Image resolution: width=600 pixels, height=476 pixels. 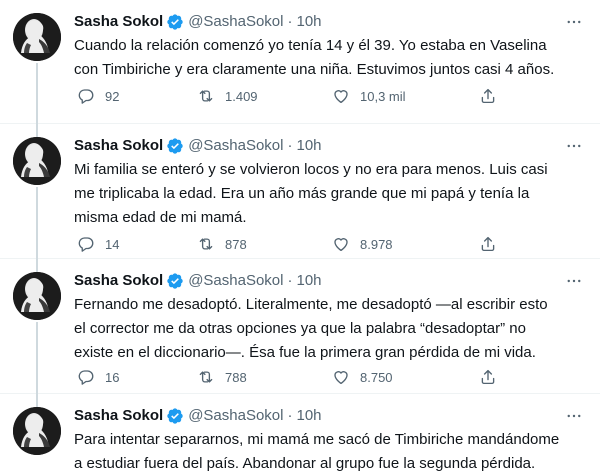 I want to click on retweet-count: 1.409, so click(x=241, y=96).